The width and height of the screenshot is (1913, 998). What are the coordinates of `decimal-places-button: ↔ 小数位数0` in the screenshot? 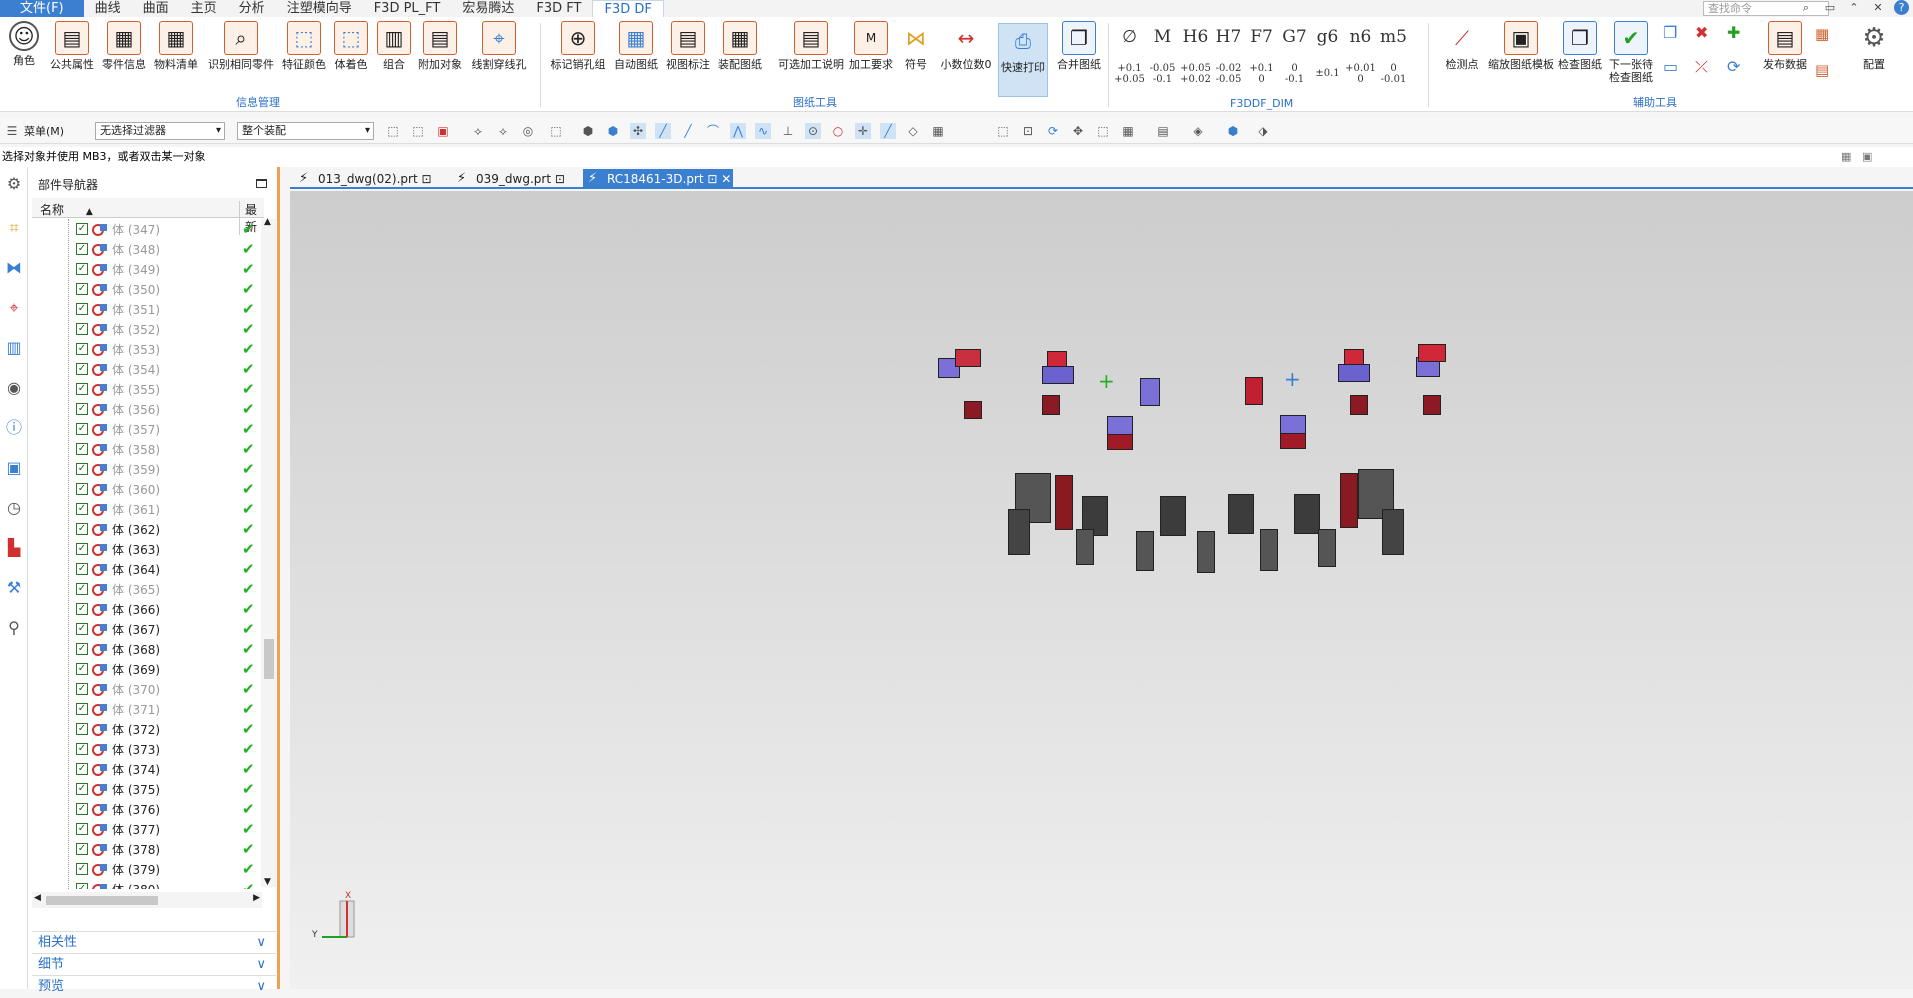 It's located at (966, 46).